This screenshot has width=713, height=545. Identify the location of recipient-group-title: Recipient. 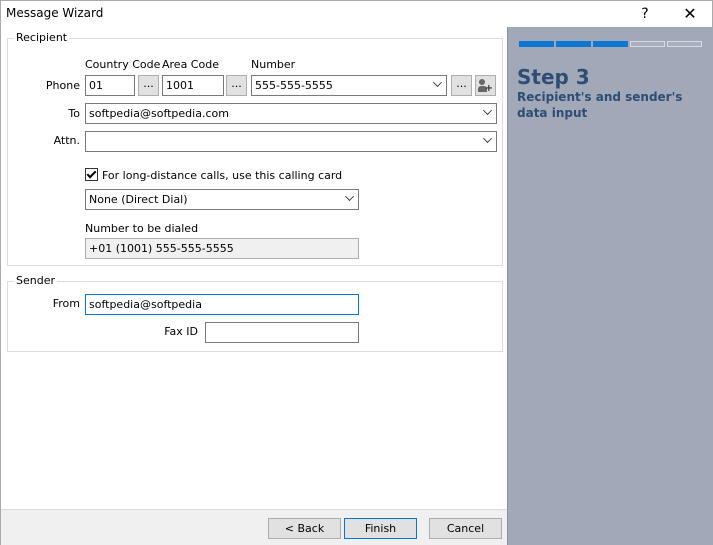
(42, 37).